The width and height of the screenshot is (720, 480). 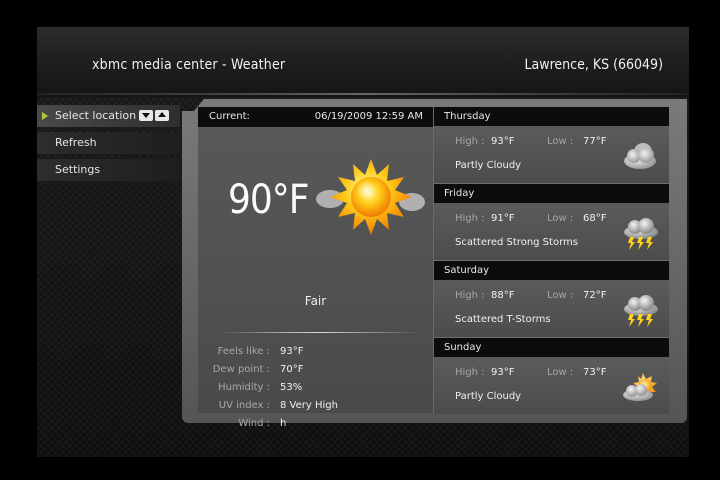 I want to click on forecast-condition: Scattered T-Storms, so click(x=503, y=319).